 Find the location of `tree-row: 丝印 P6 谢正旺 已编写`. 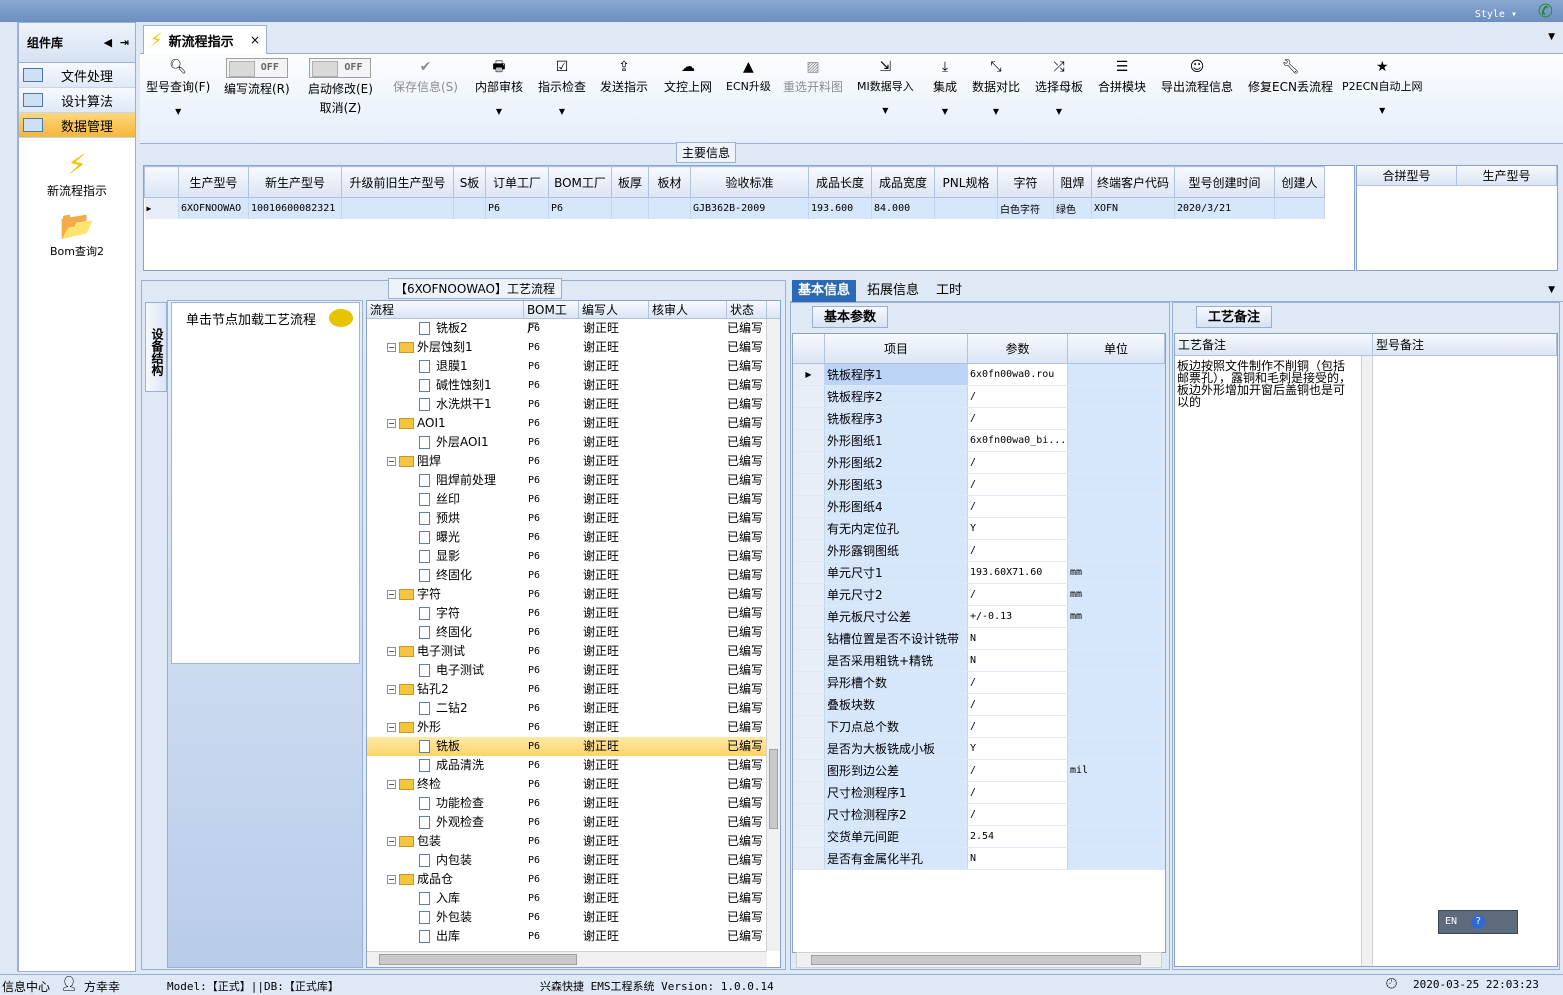

tree-row: 丝印 P6 谢正旺 已编写 is located at coordinates (573, 499).